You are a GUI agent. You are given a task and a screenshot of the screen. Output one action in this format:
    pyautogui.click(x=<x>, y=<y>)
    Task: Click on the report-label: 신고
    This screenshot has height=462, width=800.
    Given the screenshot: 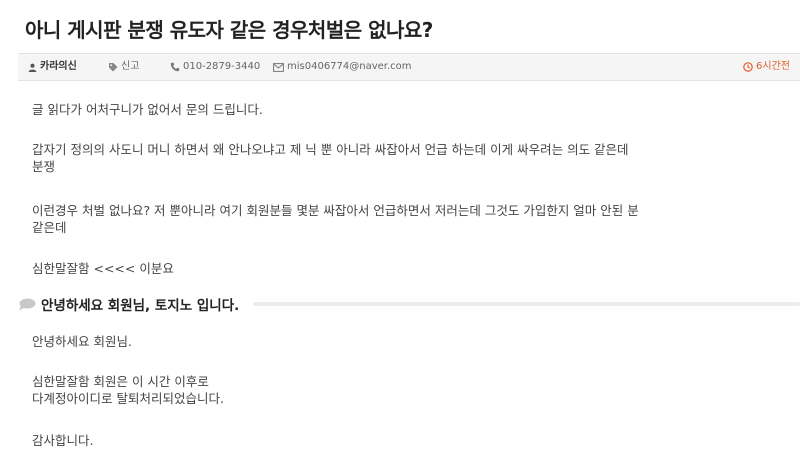 What is the action you would take?
    pyautogui.click(x=130, y=66)
    